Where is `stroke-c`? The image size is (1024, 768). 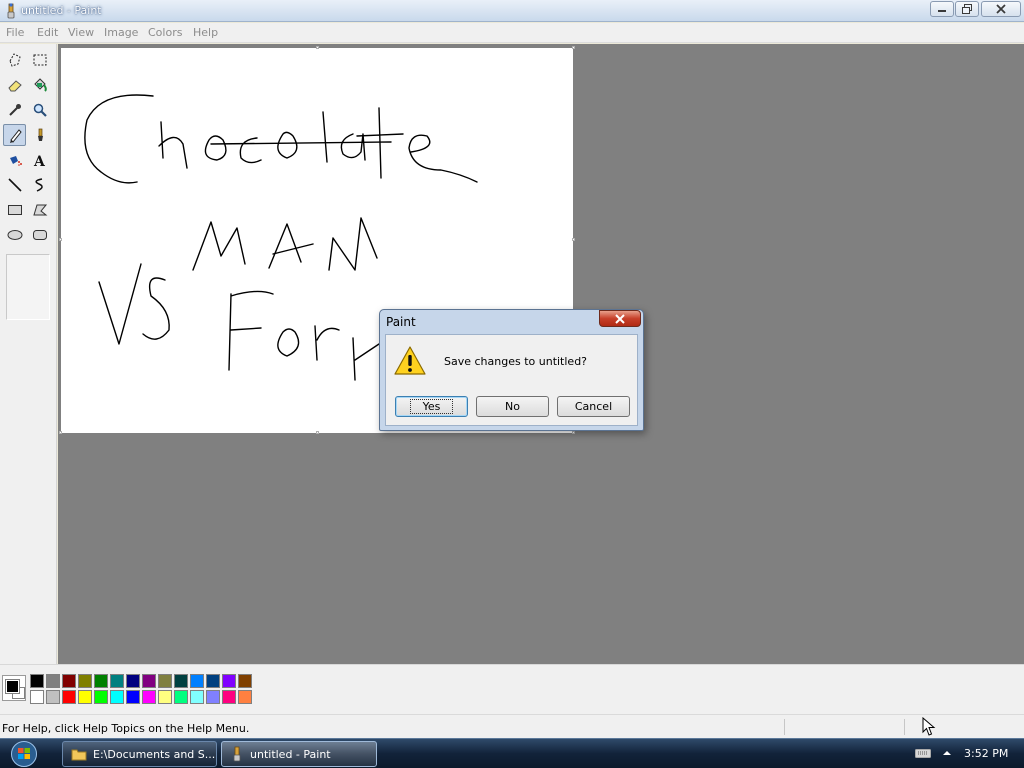 stroke-c is located at coordinates (250, 150).